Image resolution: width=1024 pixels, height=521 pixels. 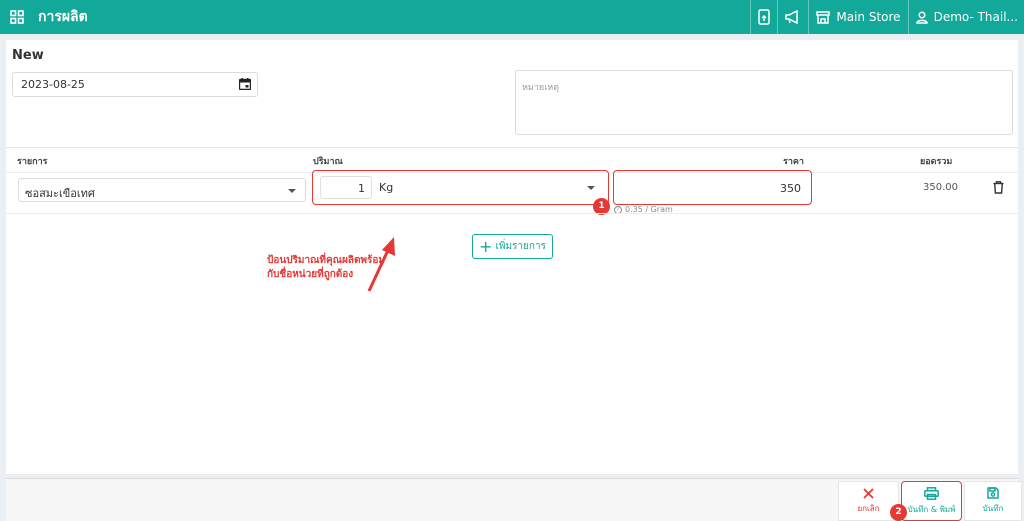 What do you see at coordinates (712, 187) in the screenshot?
I see `price-input: 350` at bounding box center [712, 187].